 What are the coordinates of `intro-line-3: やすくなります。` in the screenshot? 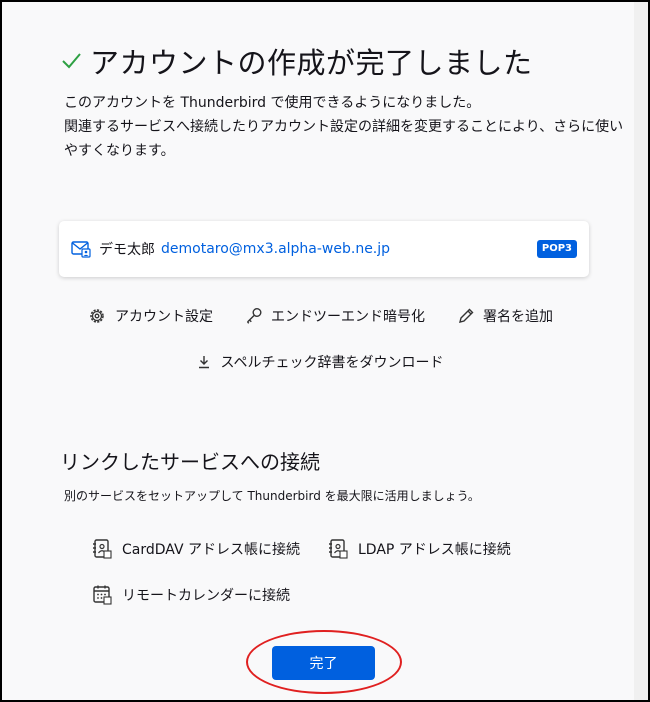 It's located at (119, 151).